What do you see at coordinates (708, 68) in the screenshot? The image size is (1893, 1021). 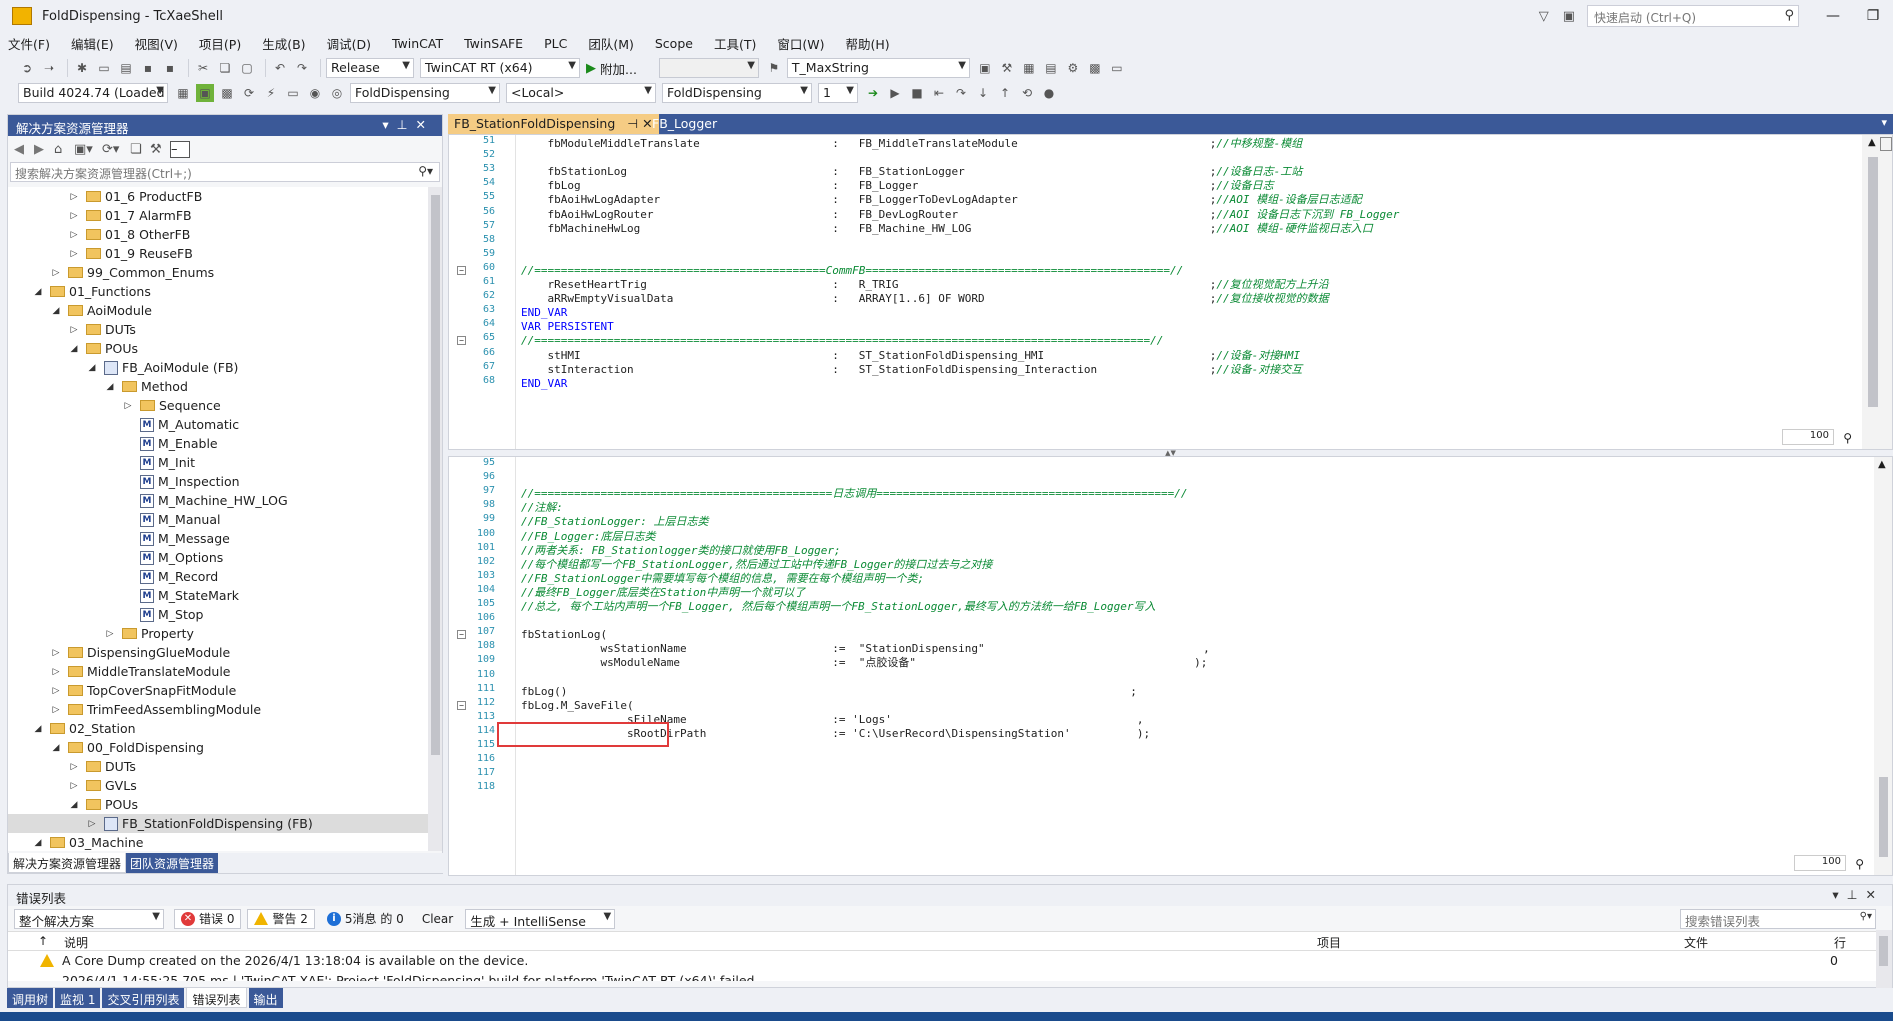 I see `empty-combo: ▼` at bounding box center [708, 68].